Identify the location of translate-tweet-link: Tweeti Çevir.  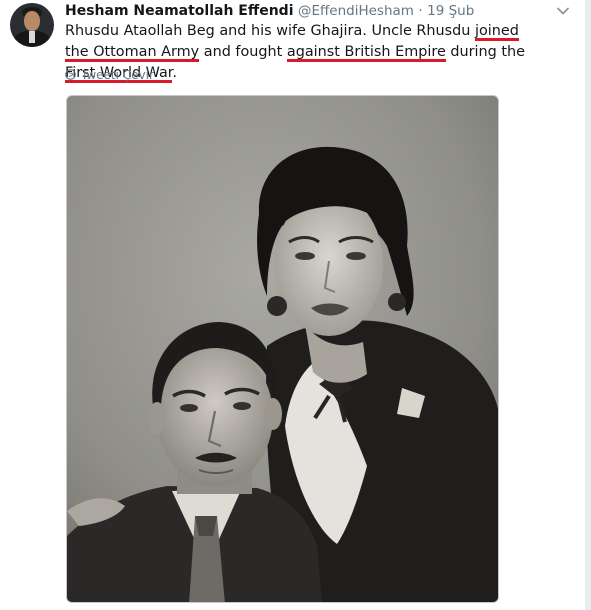
(109, 75).